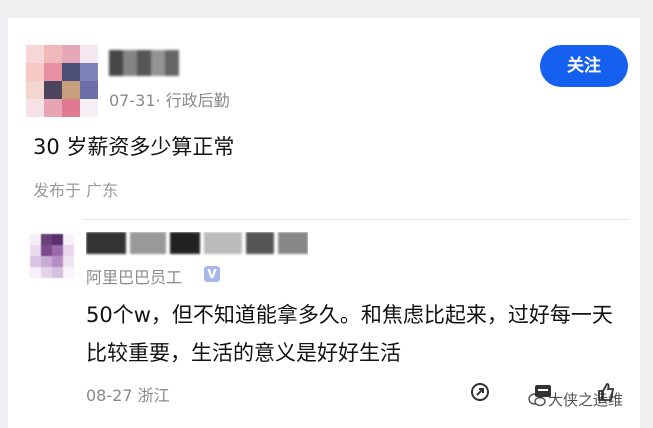 This screenshot has width=653, height=428. I want to click on comment-date: 08-27 浙江, so click(128, 395).